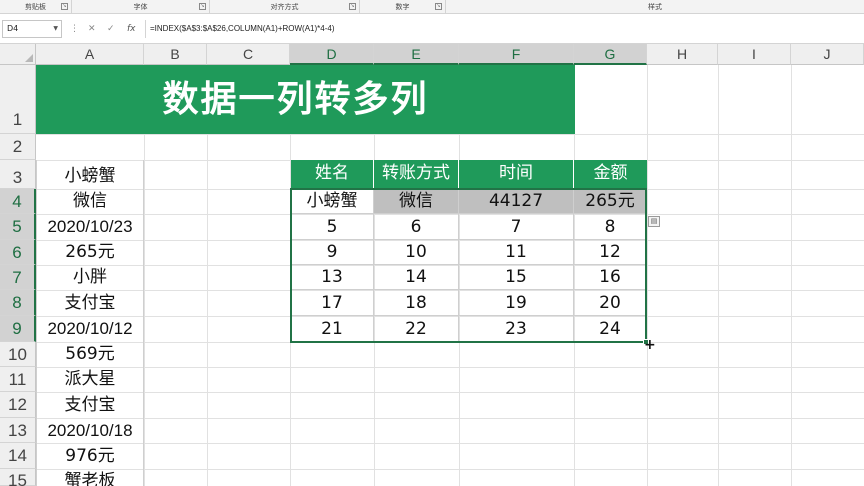 Image resolution: width=864 pixels, height=486 pixels. What do you see at coordinates (18, 430) in the screenshot?
I see `row-header-13: 13` at bounding box center [18, 430].